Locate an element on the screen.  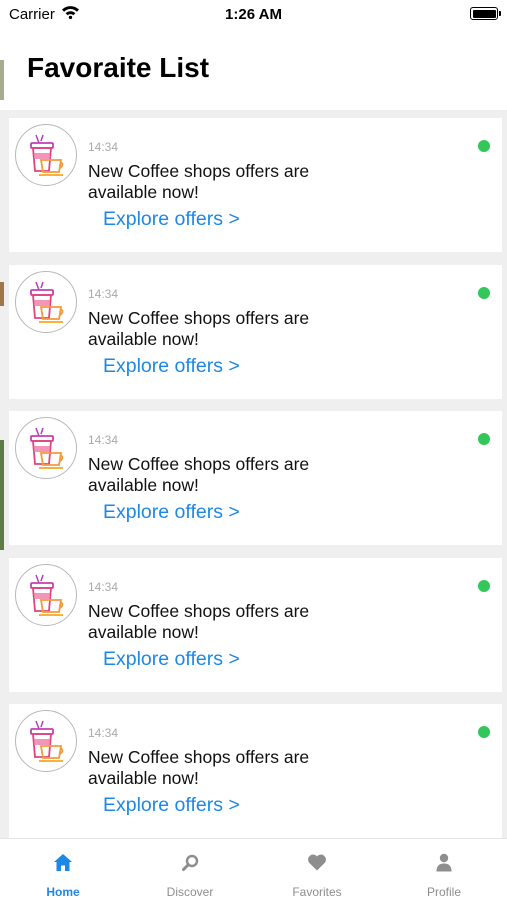
tab-bar: Home Discover Favorites Profile is located at coordinates (253, 869).